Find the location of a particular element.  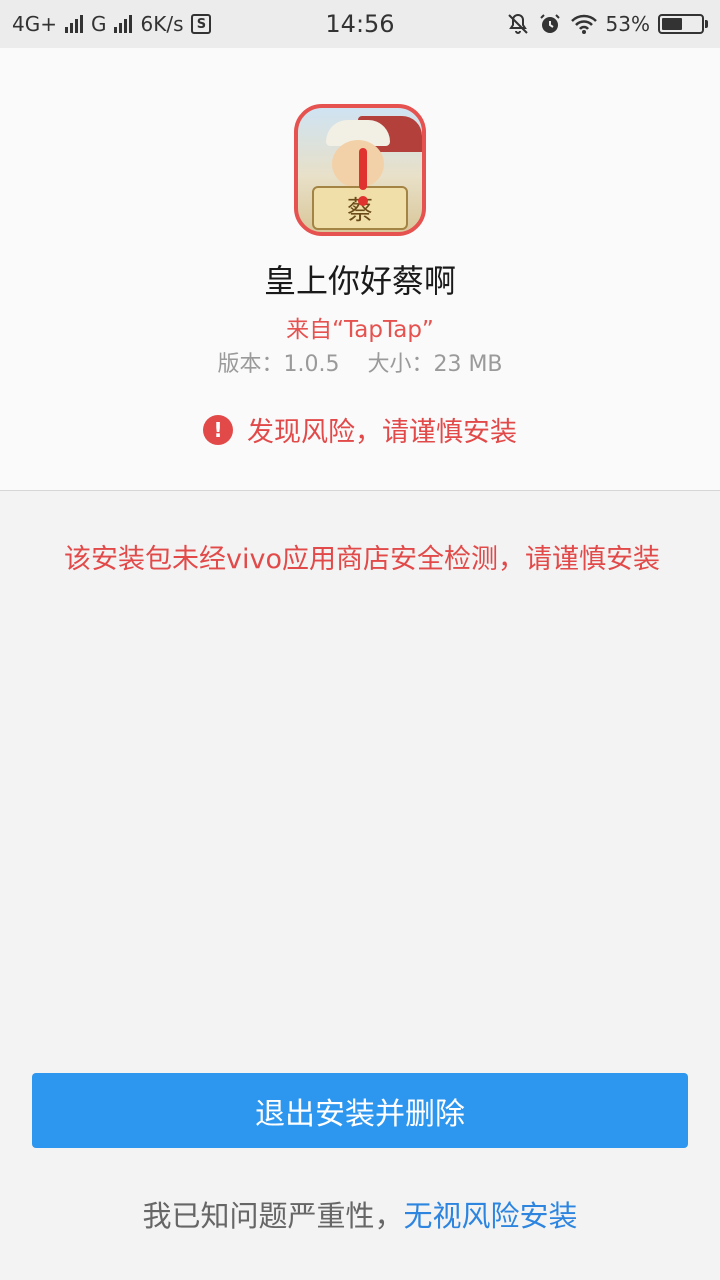

network-speed: 6K/s is located at coordinates (162, 24).